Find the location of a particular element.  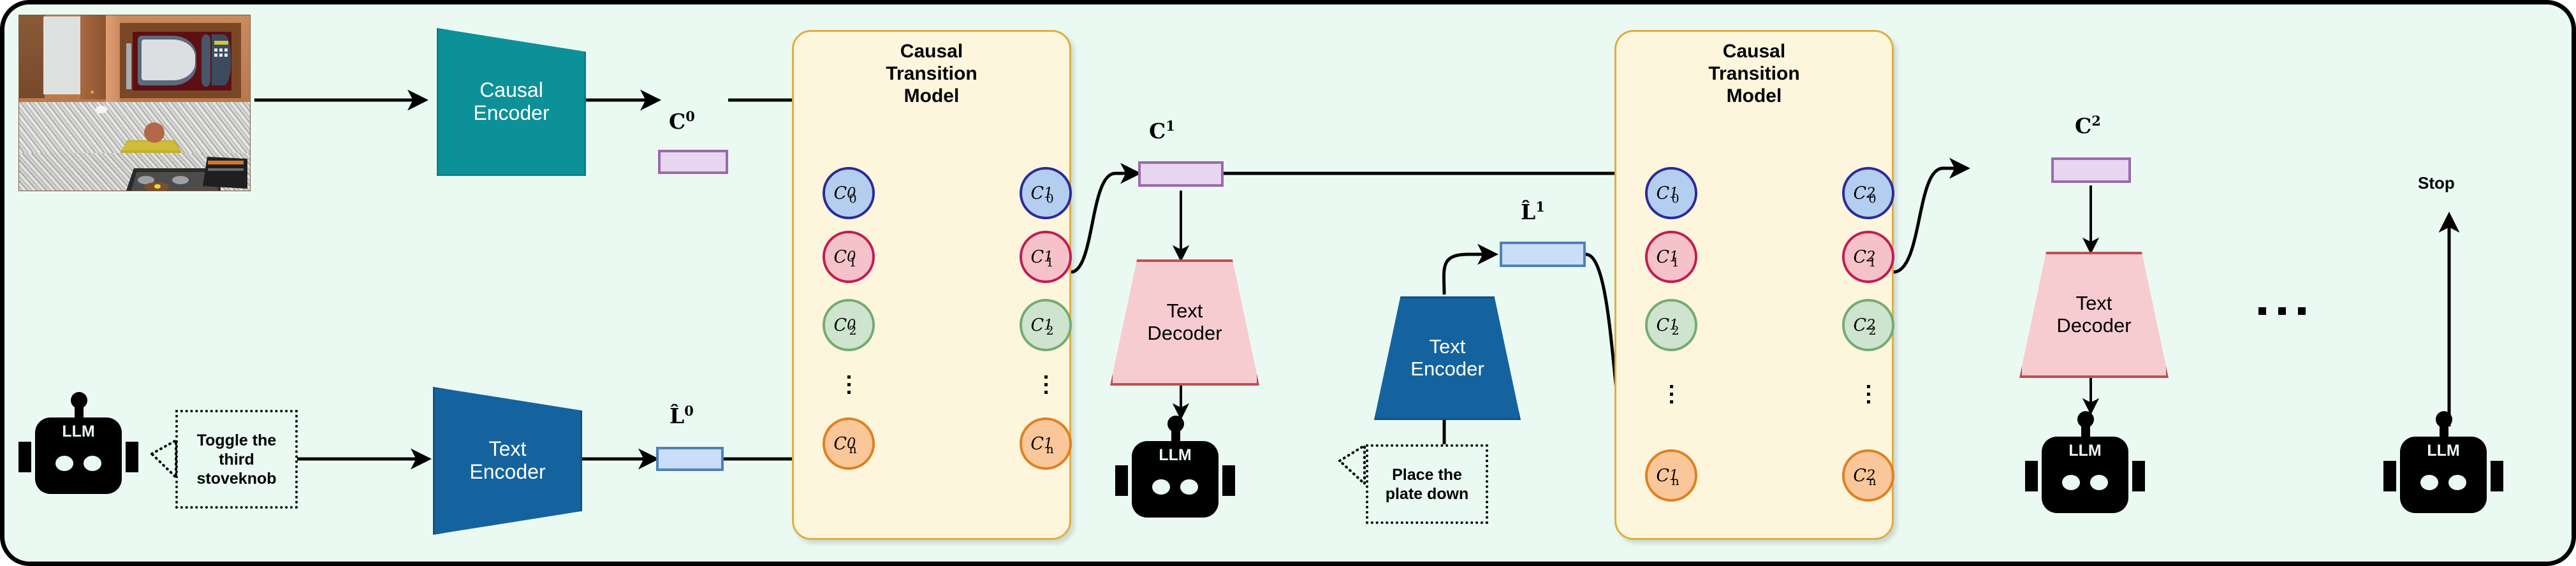

l0-label: L̂0 is located at coordinates (682, 416).